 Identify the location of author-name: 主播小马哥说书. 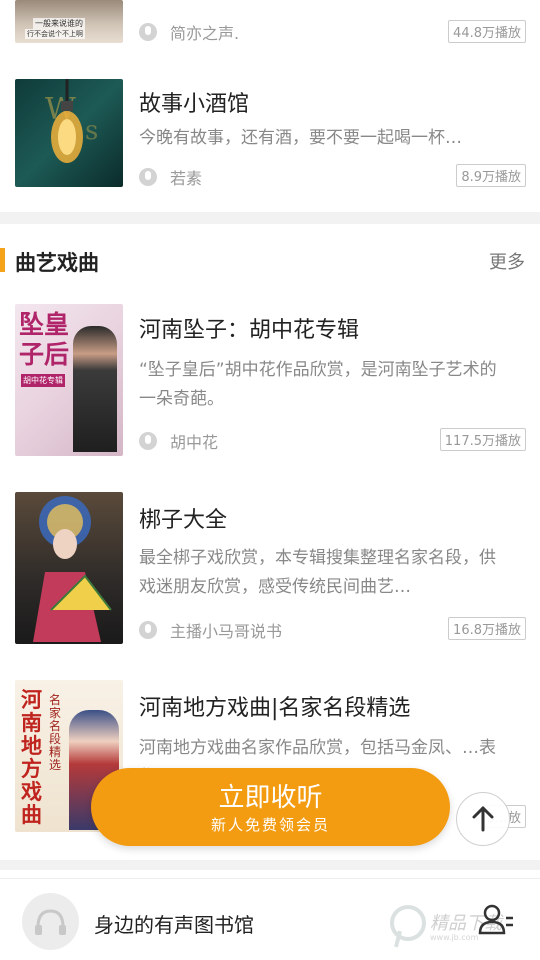
(226, 631).